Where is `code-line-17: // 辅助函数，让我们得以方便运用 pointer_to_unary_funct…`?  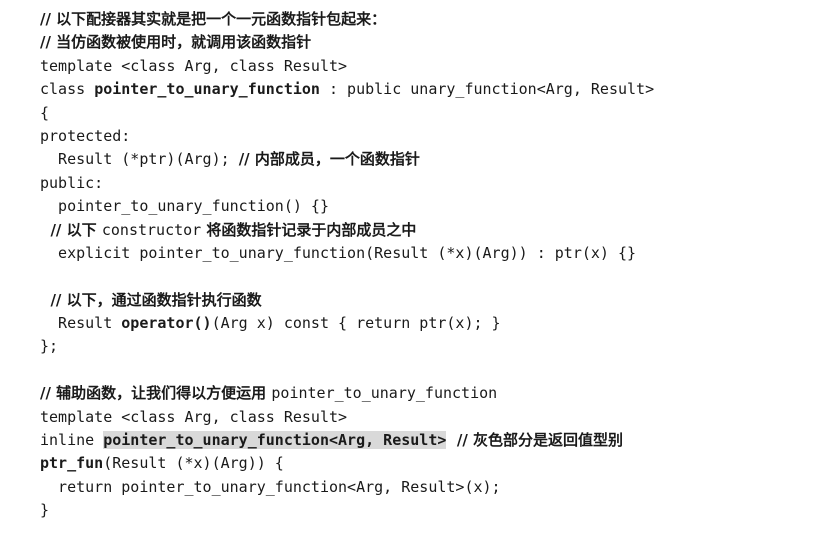
code-line-17: // 辅助函数，让我们得以方便运用 pointer_to_unary_funct… is located at coordinates (428, 393).